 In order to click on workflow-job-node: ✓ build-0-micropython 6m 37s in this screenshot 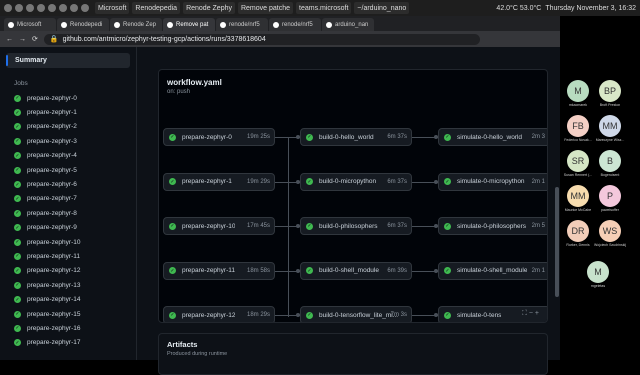, I will do `click(356, 181)`.